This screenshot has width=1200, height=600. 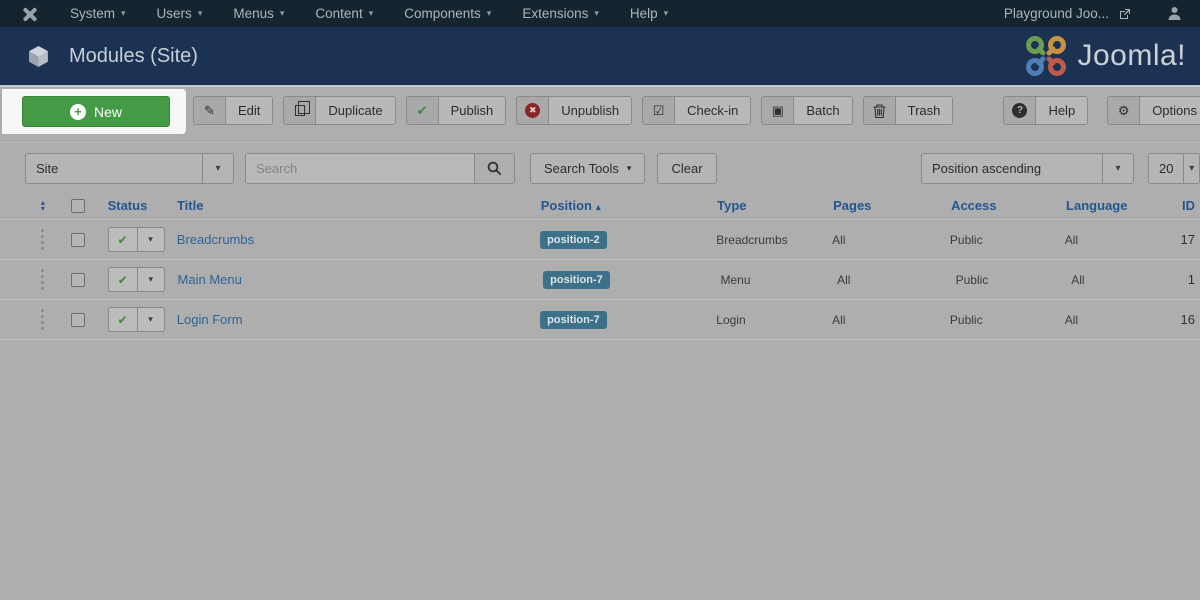 I want to click on position-badge: position-7, so click(x=573, y=319).